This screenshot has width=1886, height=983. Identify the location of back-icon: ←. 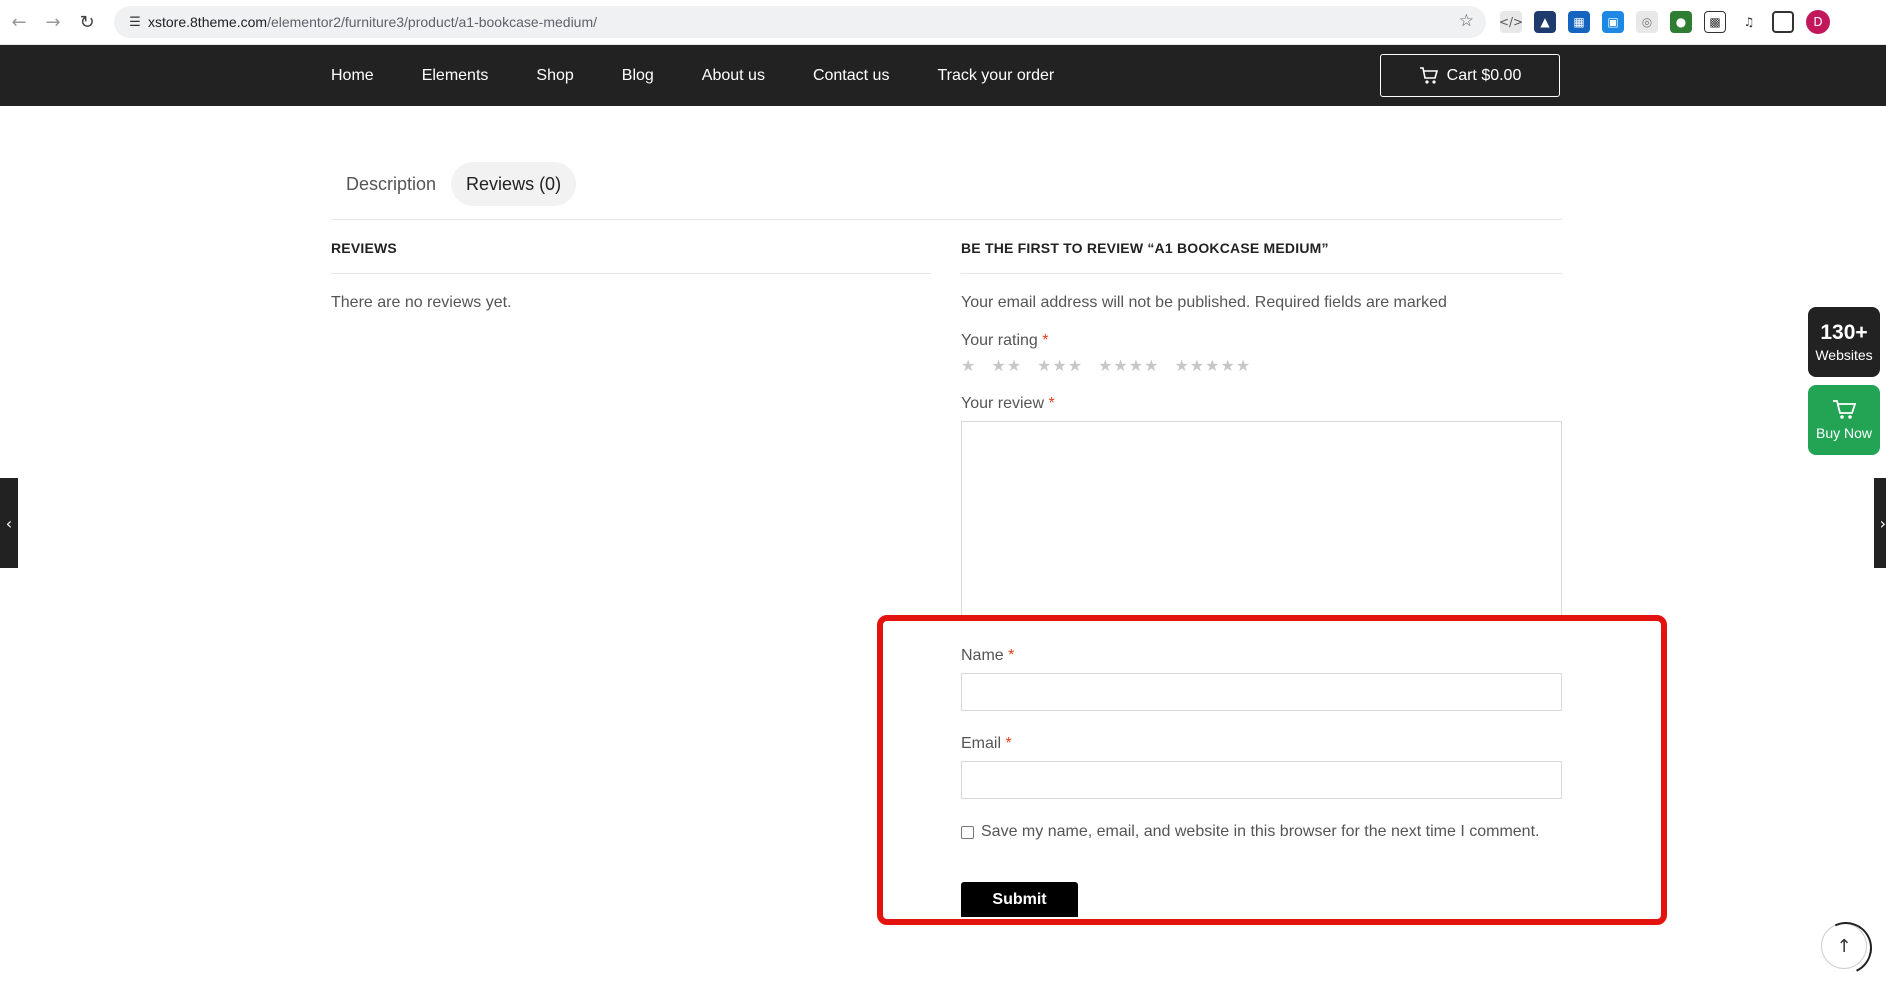
(19, 22).